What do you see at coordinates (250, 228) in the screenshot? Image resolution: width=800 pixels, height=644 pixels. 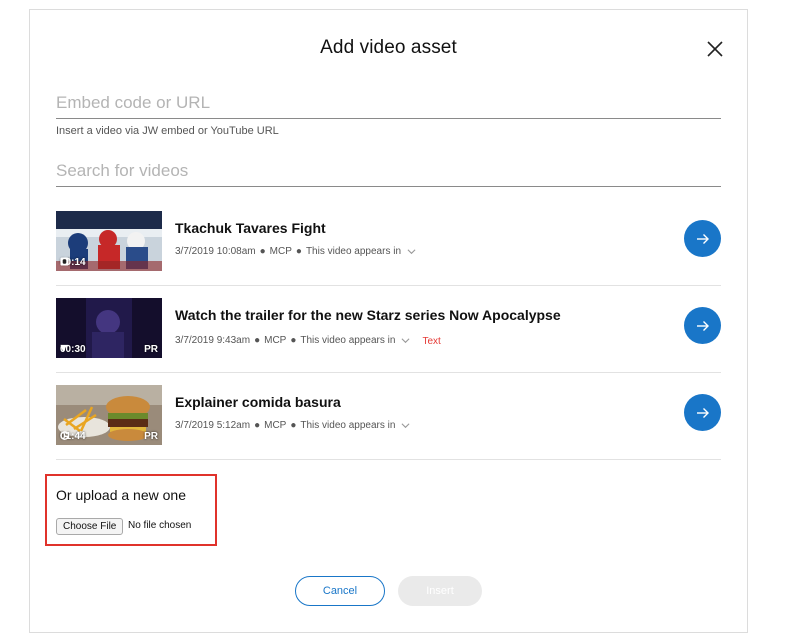 I see `video-title: Tkachuk Tavares Fight` at bounding box center [250, 228].